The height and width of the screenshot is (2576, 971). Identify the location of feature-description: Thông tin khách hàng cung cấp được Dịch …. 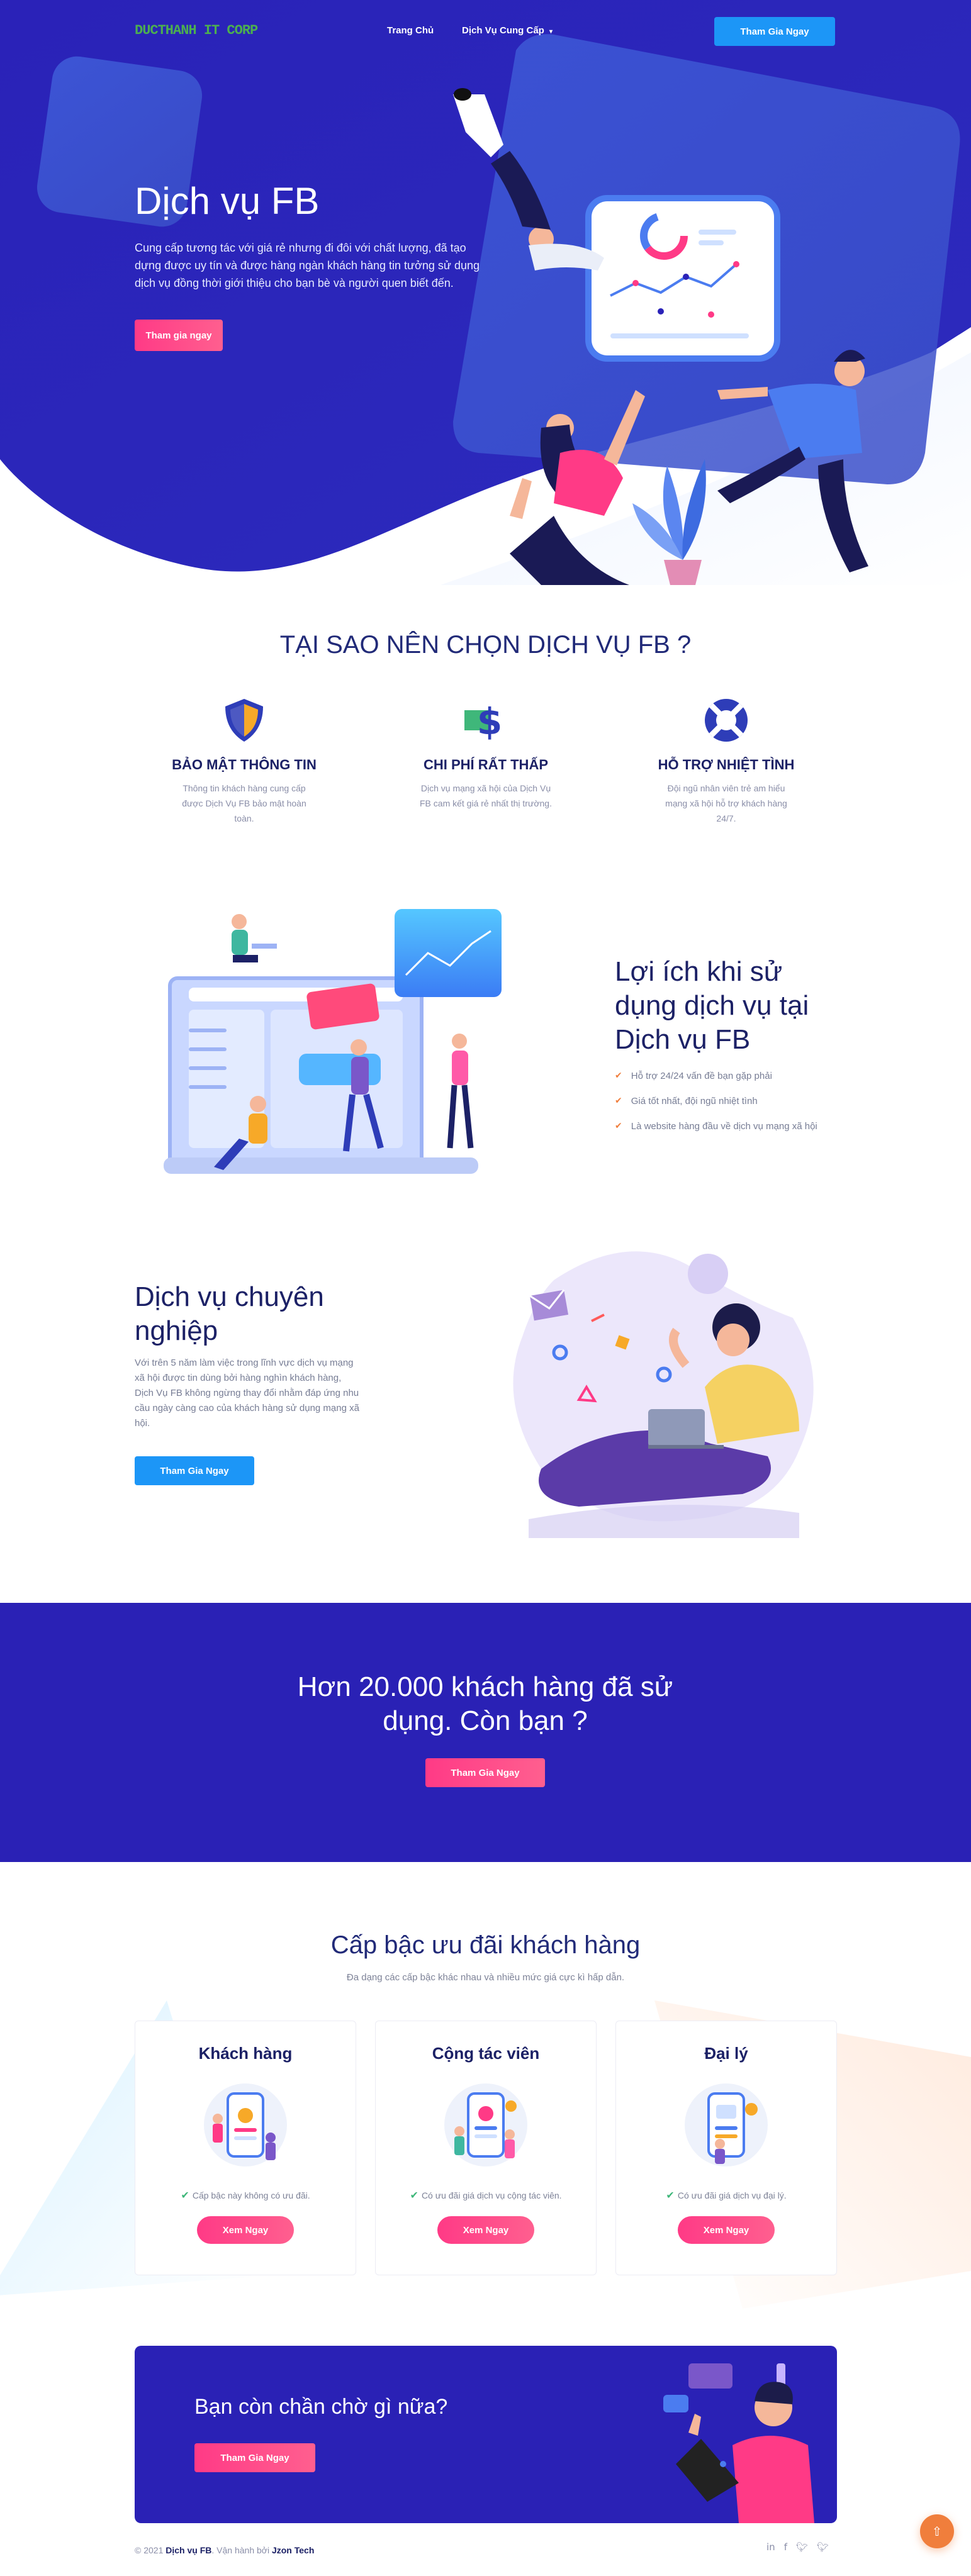
(244, 803).